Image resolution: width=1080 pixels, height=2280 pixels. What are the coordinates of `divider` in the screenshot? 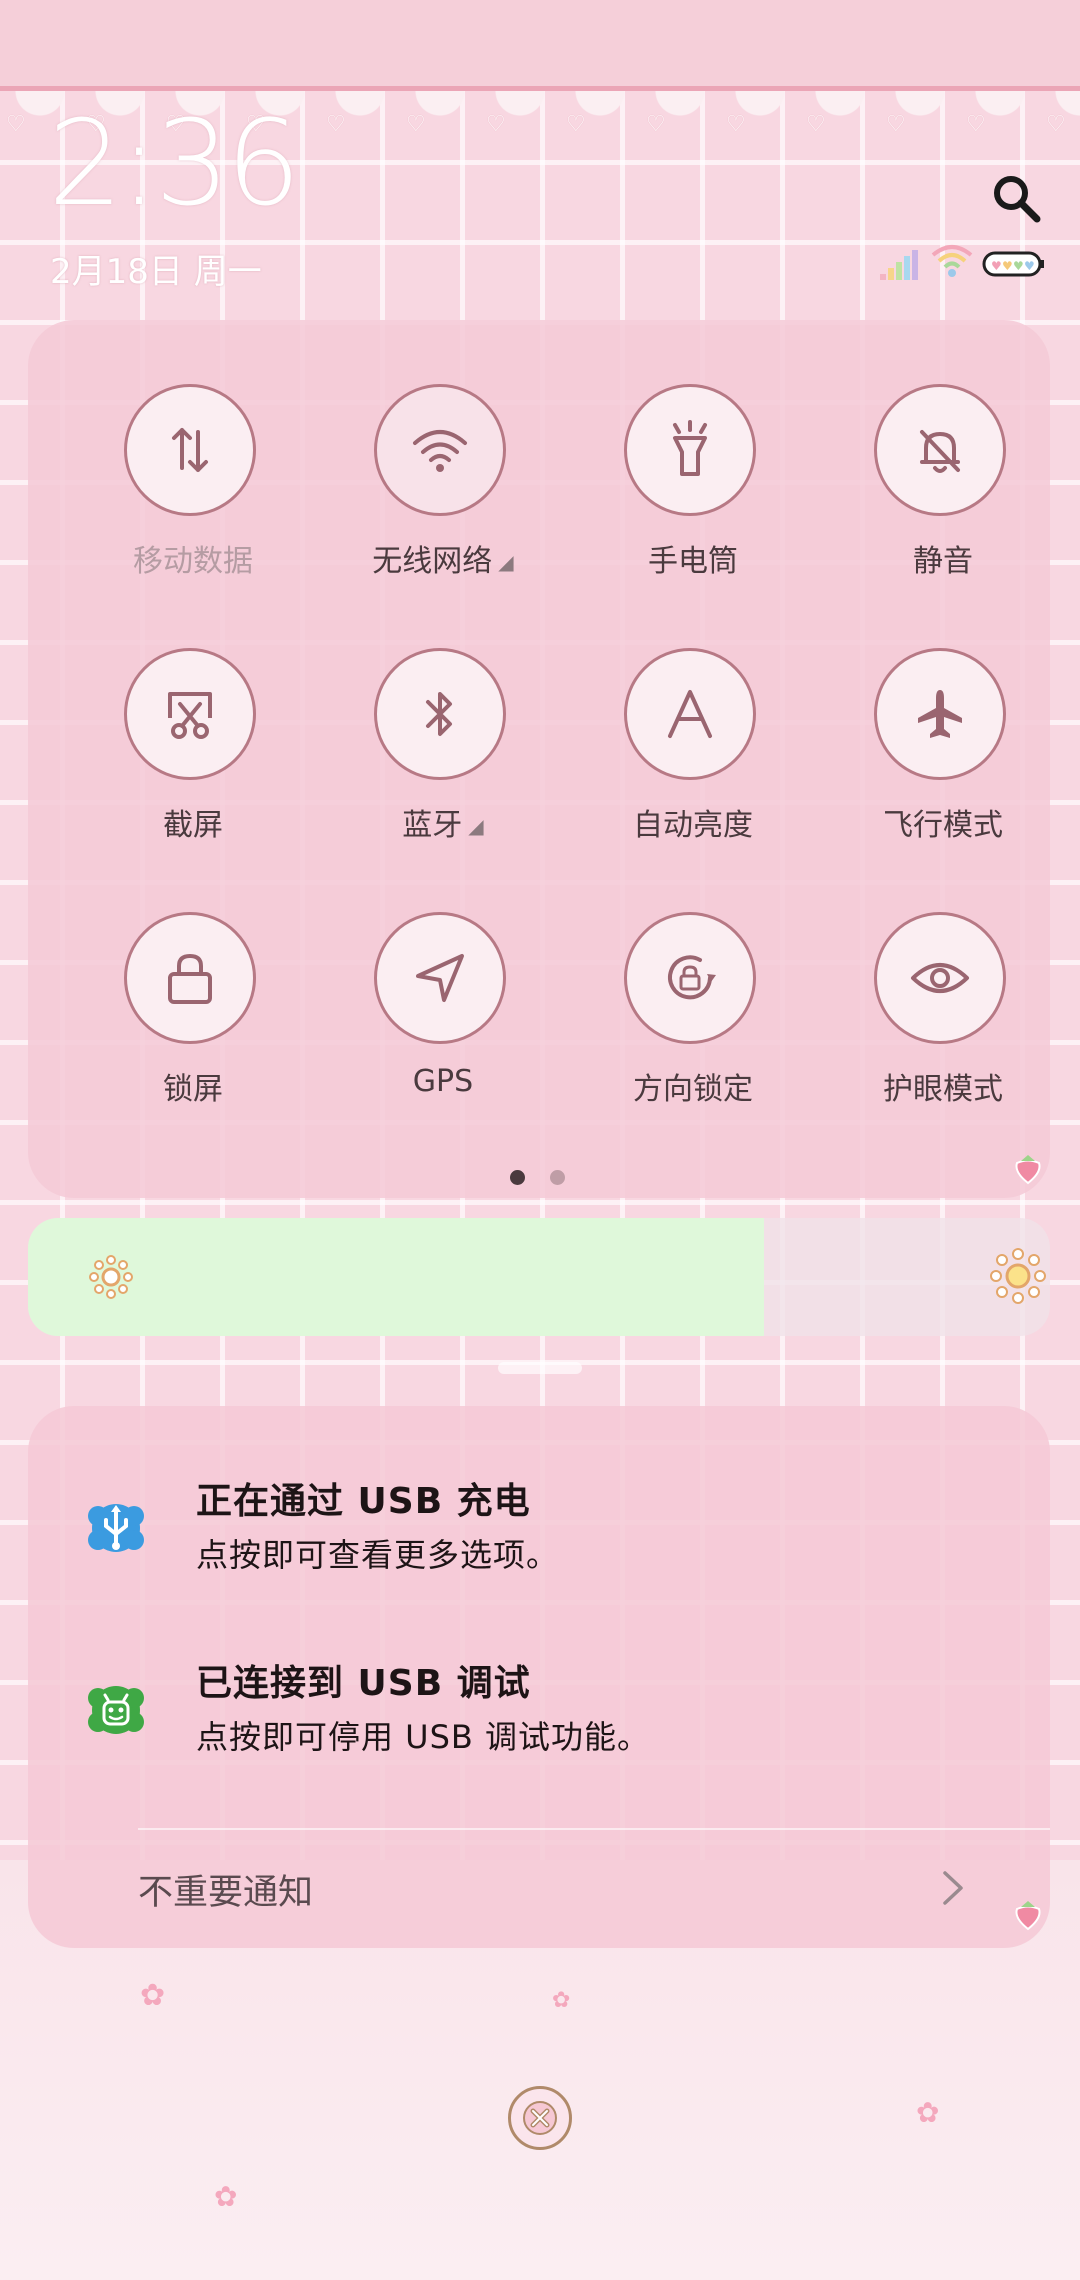 It's located at (594, 1829).